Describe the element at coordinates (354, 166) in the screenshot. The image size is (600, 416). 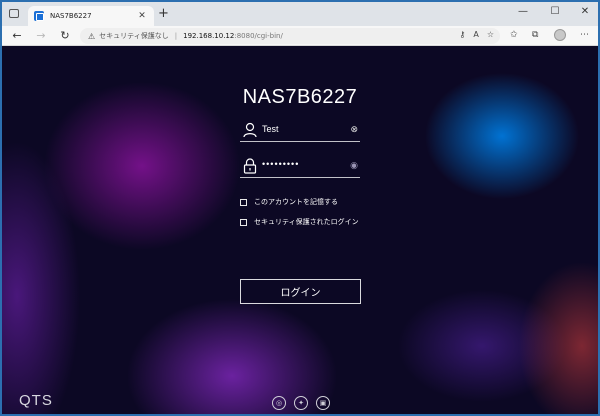
I see `show-password-eye-icon: ◉` at that location.